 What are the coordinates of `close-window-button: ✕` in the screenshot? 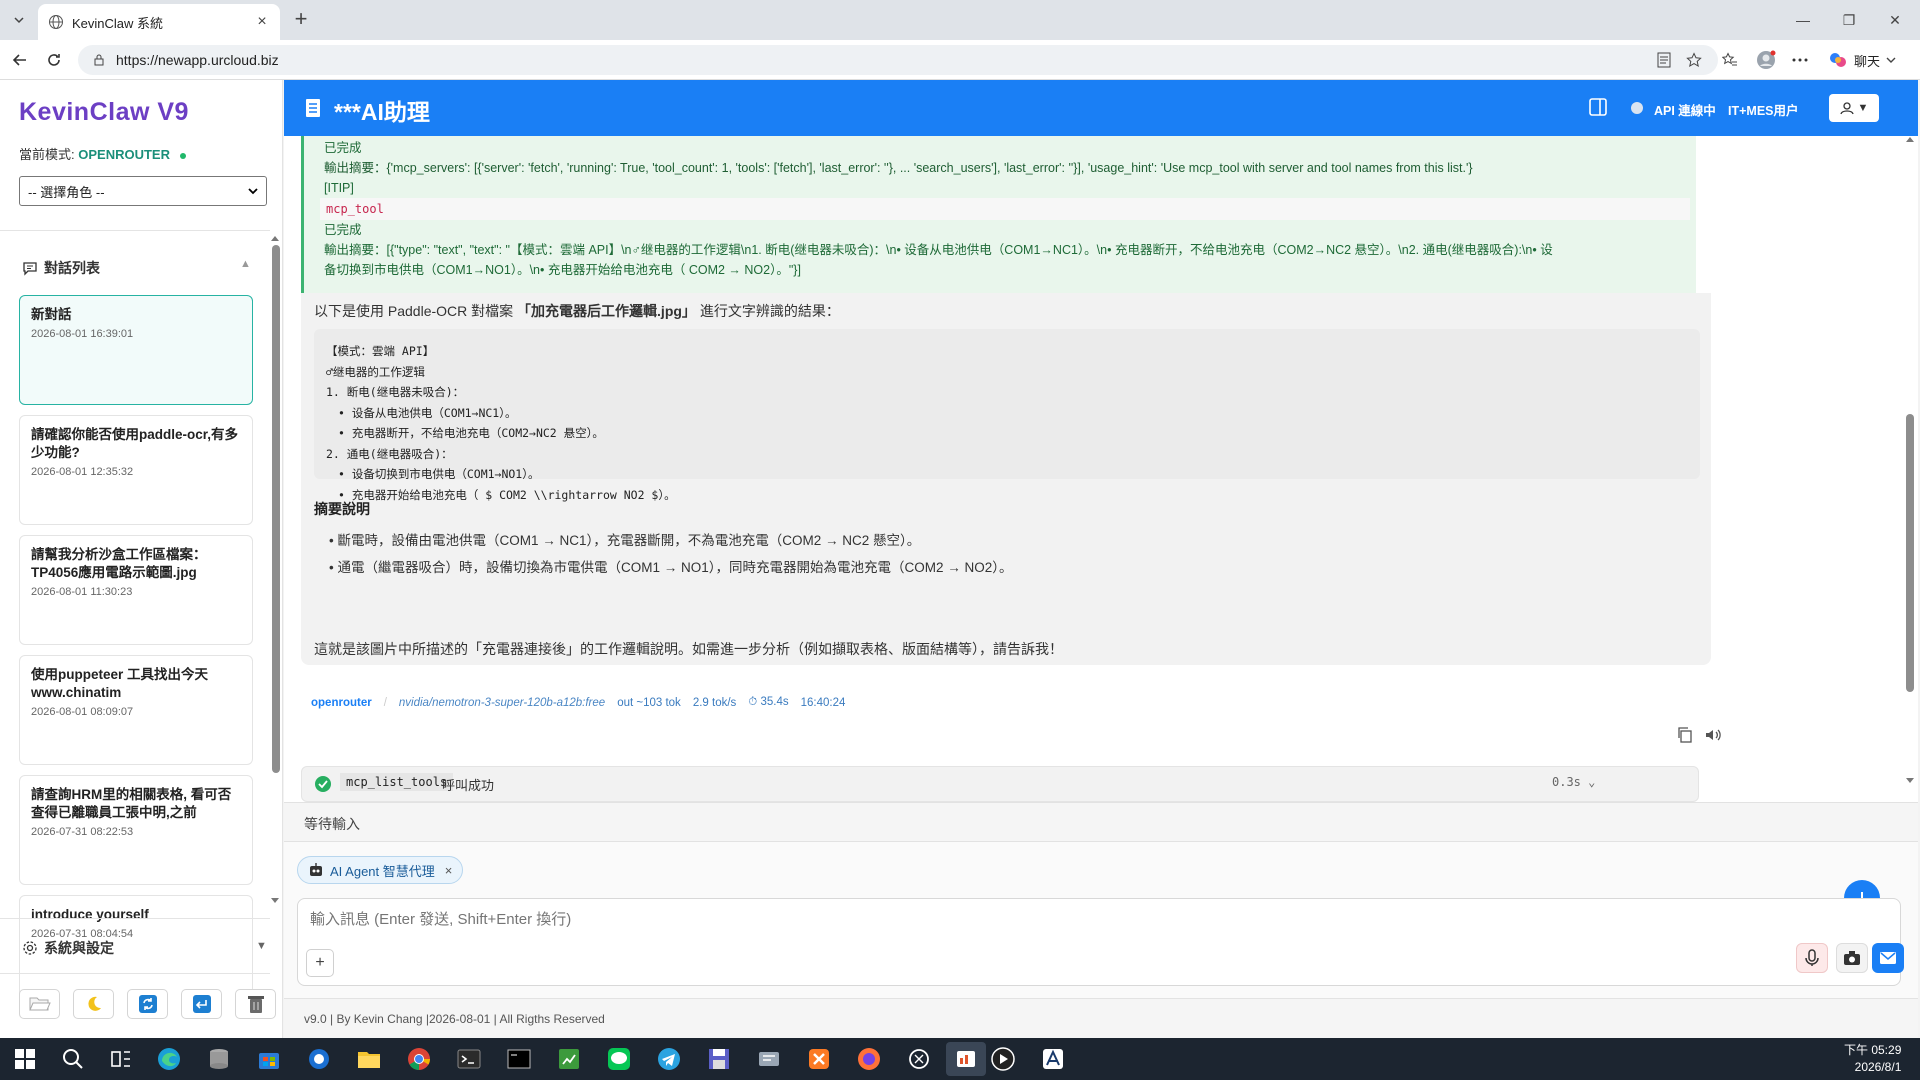 It's located at (1895, 20).